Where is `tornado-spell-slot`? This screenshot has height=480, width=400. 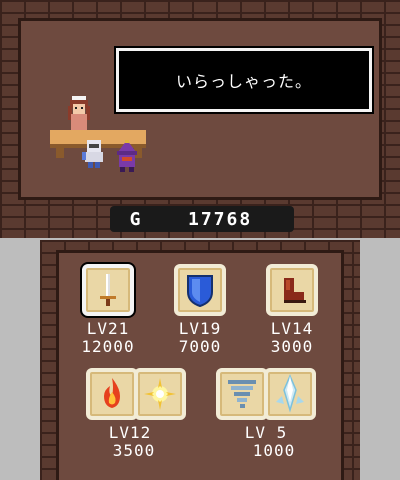 tornado-spell-slot is located at coordinates (242, 394).